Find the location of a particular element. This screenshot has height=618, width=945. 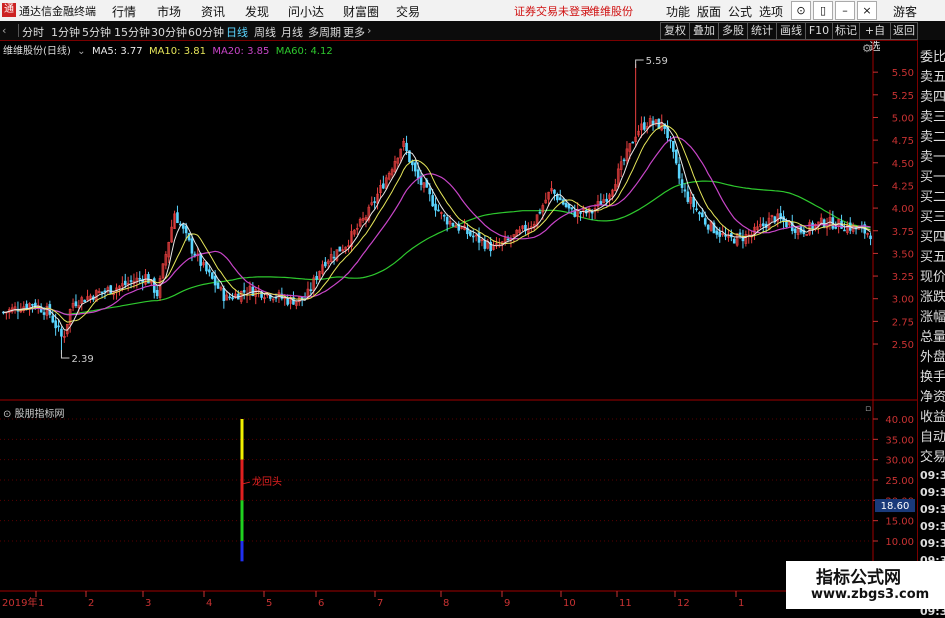

menu-market-quotes: 行情 is located at coordinates (124, 11).